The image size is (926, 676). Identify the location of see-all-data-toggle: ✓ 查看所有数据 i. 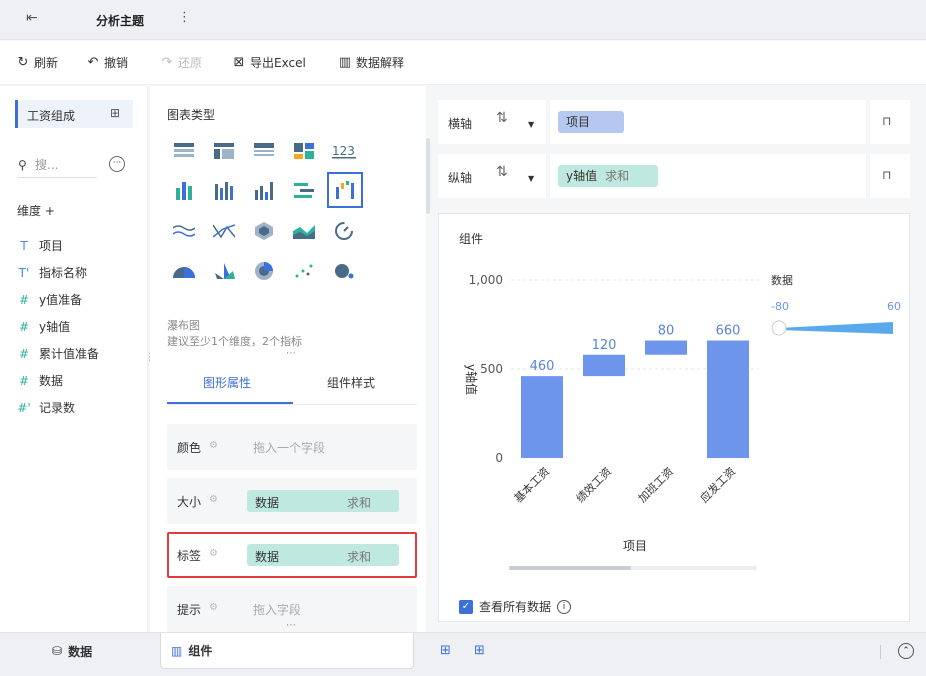
(515, 606).